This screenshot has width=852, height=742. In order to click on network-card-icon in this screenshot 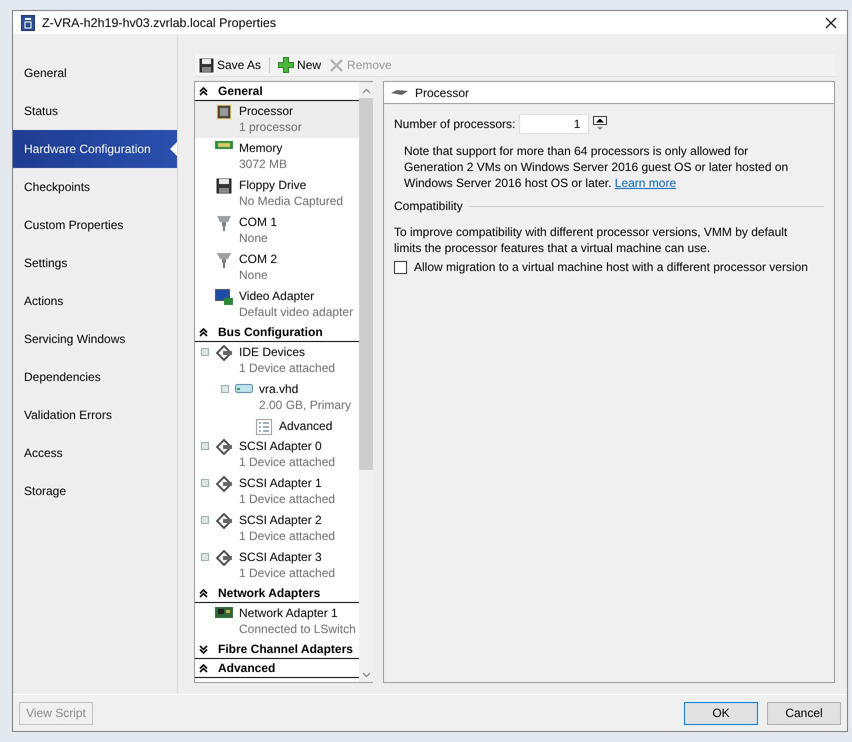, I will do `click(224, 612)`.